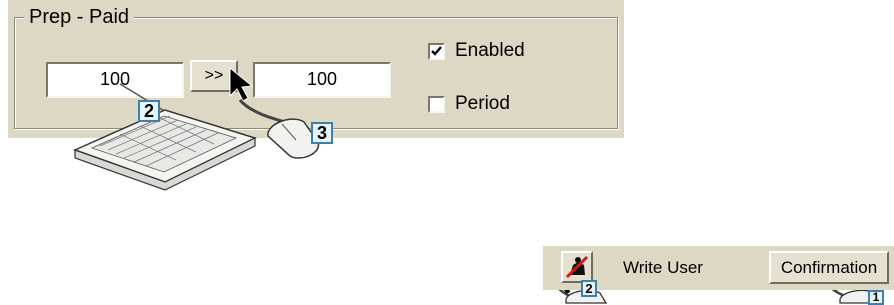  Describe the element at coordinates (829, 267) in the screenshot. I see `confirmation-button: Confirmation` at that location.